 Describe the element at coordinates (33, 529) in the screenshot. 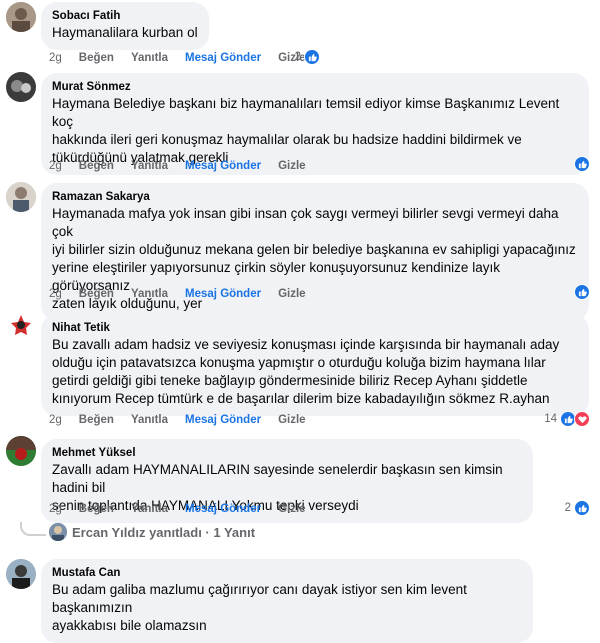

I see `reply-thread-connector` at that location.